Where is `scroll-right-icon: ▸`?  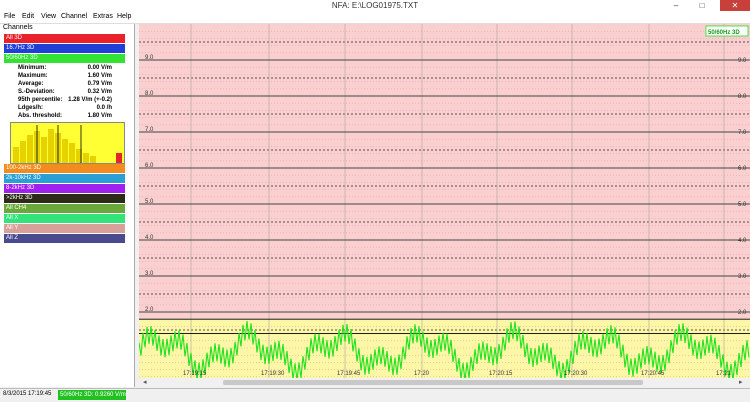
scroll-right-icon: ▸ is located at coordinates (741, 382).